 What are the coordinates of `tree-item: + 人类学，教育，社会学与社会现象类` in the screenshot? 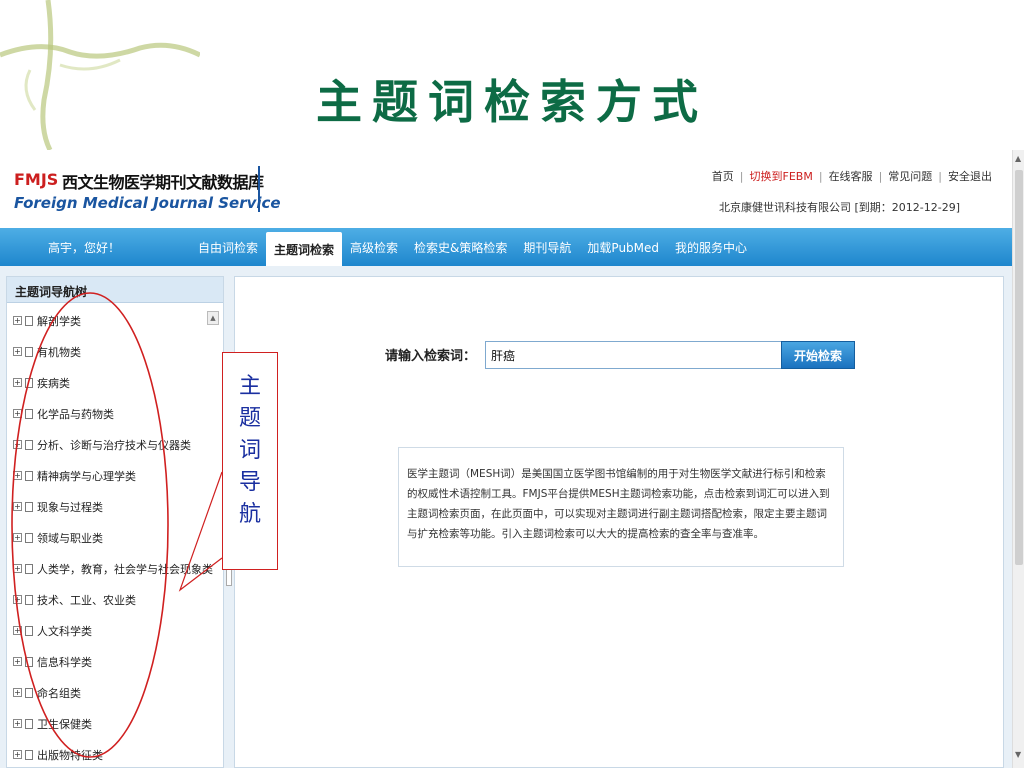 It's located at (115, 568).